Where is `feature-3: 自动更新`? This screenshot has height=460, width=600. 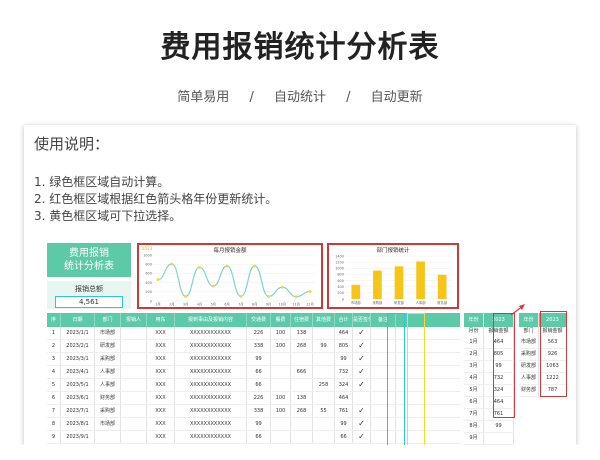
feature-3: 自动更新 is located at coordinates (396, 97).